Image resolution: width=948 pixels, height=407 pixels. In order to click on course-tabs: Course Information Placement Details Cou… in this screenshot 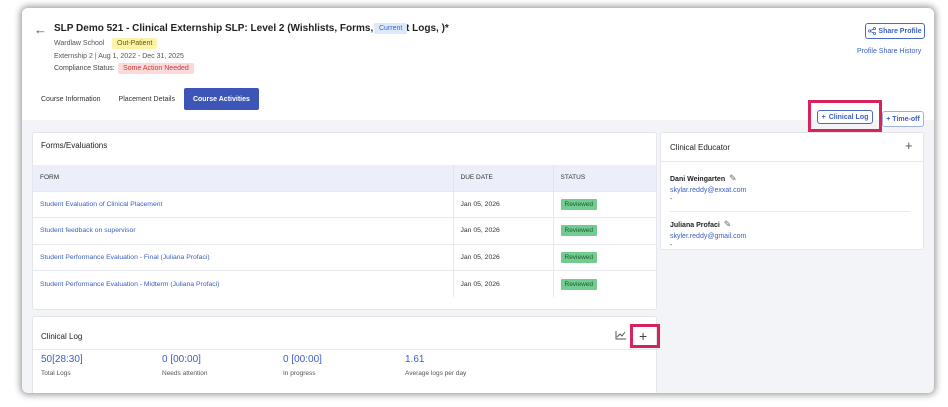, I will do `click(145, 99)`.